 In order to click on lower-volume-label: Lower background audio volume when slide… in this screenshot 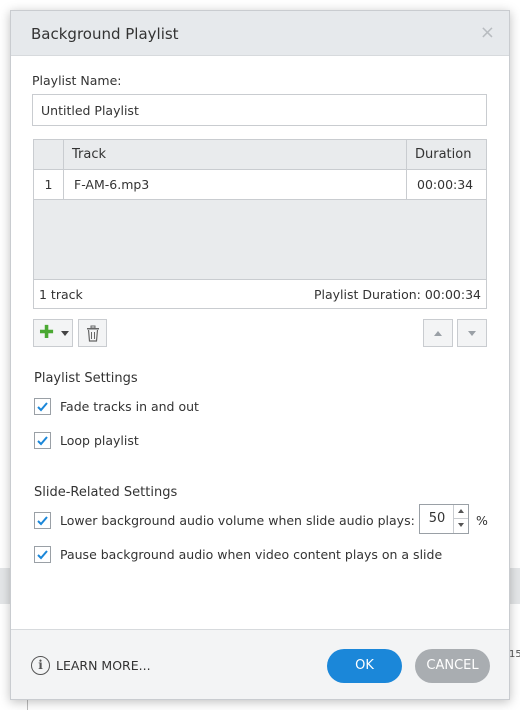, I will do `click(237, 520)`.